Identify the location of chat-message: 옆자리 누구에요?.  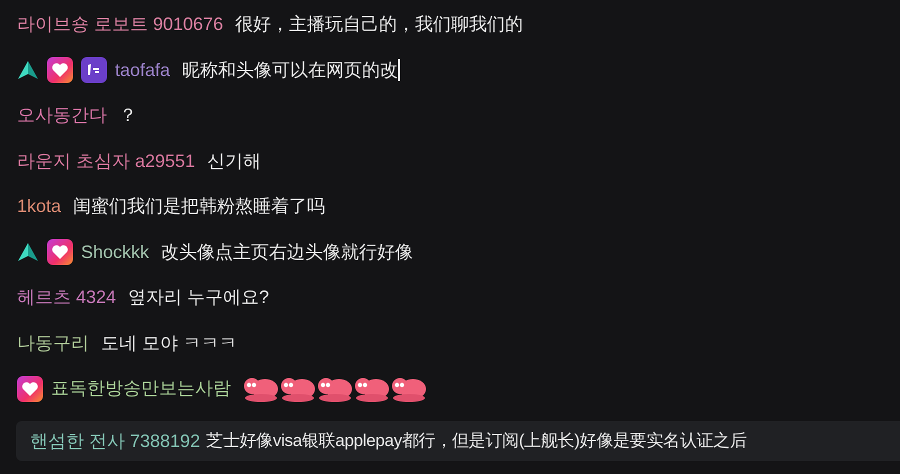
(199, 298).